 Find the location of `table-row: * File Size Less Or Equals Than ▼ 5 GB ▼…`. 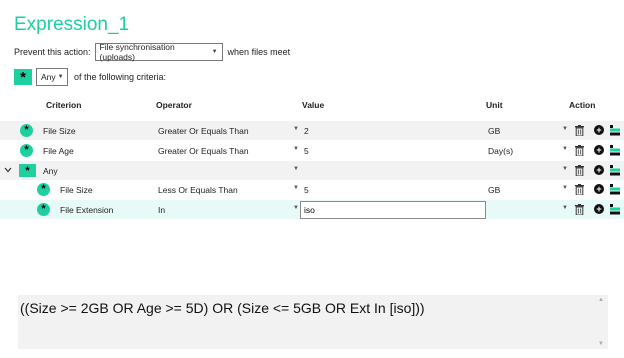

table-row: * File Size Less Or Equals Than ▼ 5 GB ▼… is located at coordinates (312, 189).